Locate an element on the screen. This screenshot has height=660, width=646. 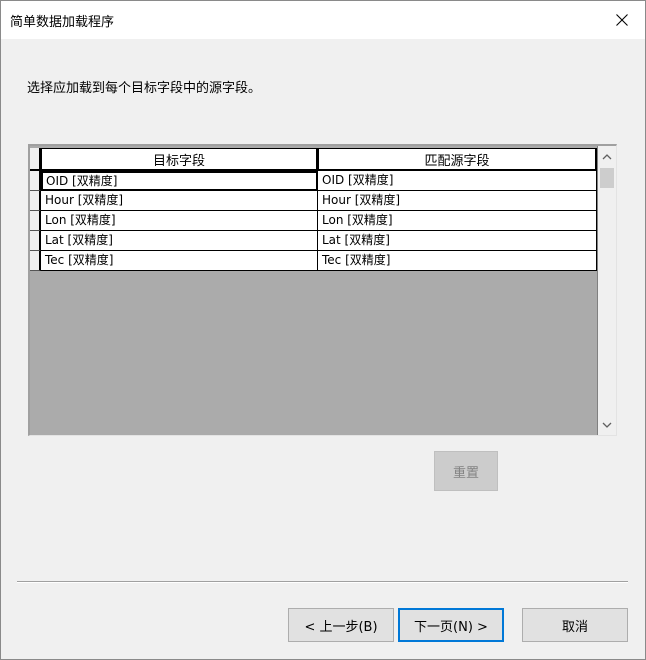
grid-header: 目标字段 匹配源字段 is located at coordinates (313, 159).